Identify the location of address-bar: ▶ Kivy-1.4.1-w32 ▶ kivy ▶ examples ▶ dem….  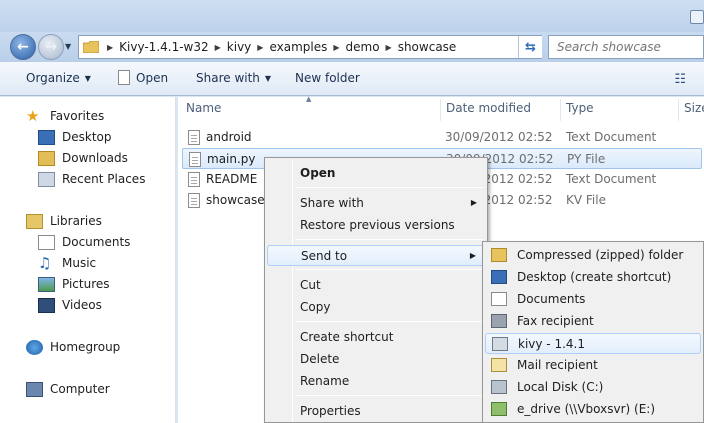
(310, 47).